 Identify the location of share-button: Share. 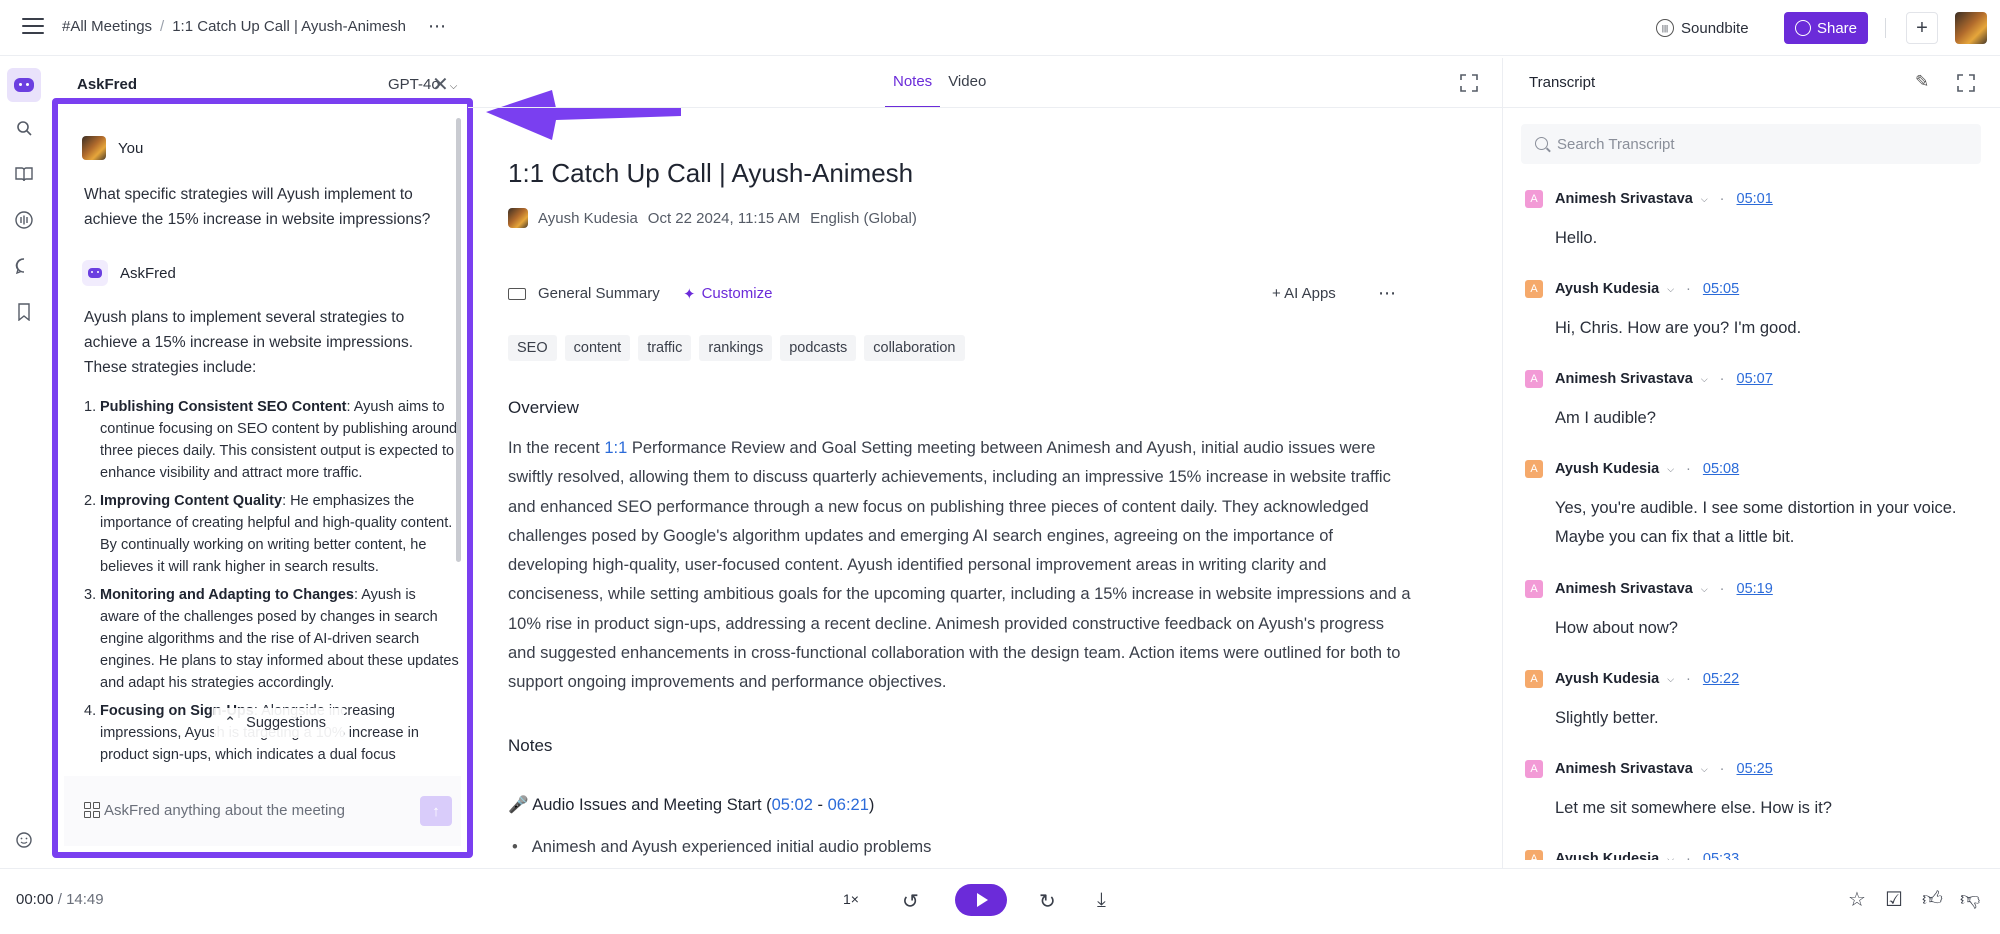
(1826, 28).